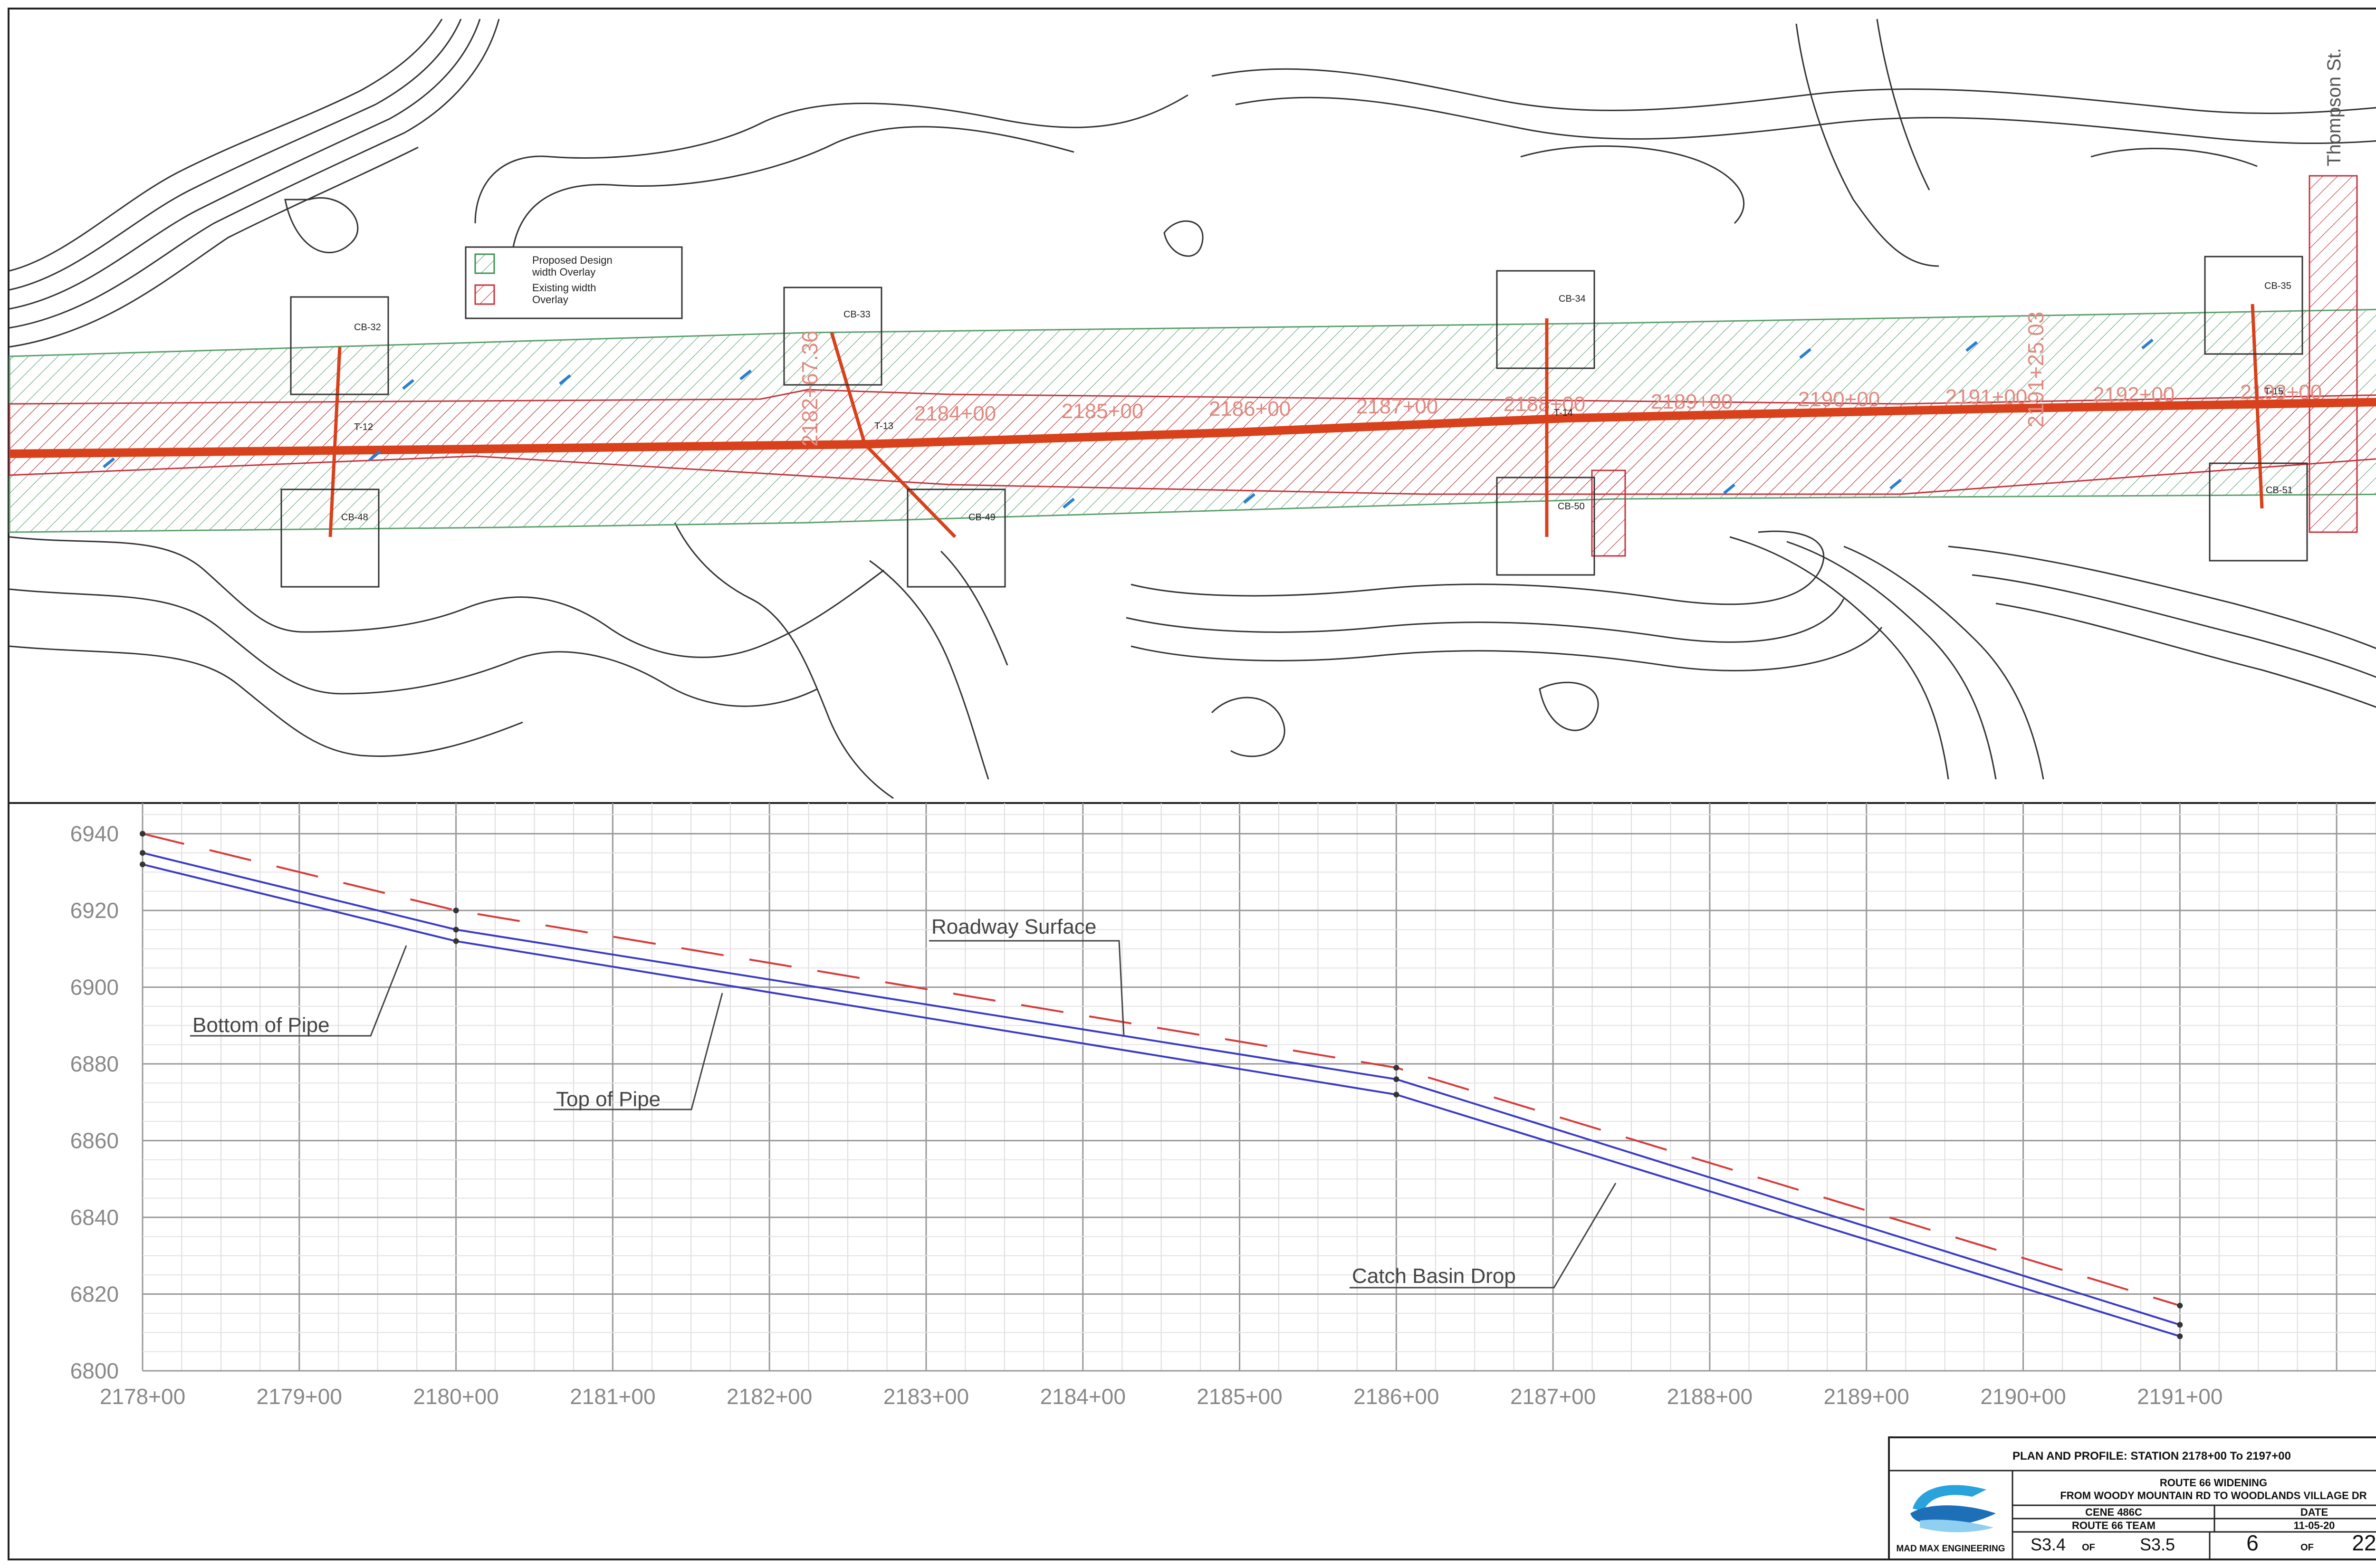 This screenshot has height=1568, width=2376. I want to click on page-number: 6, so click(2252, 1543).